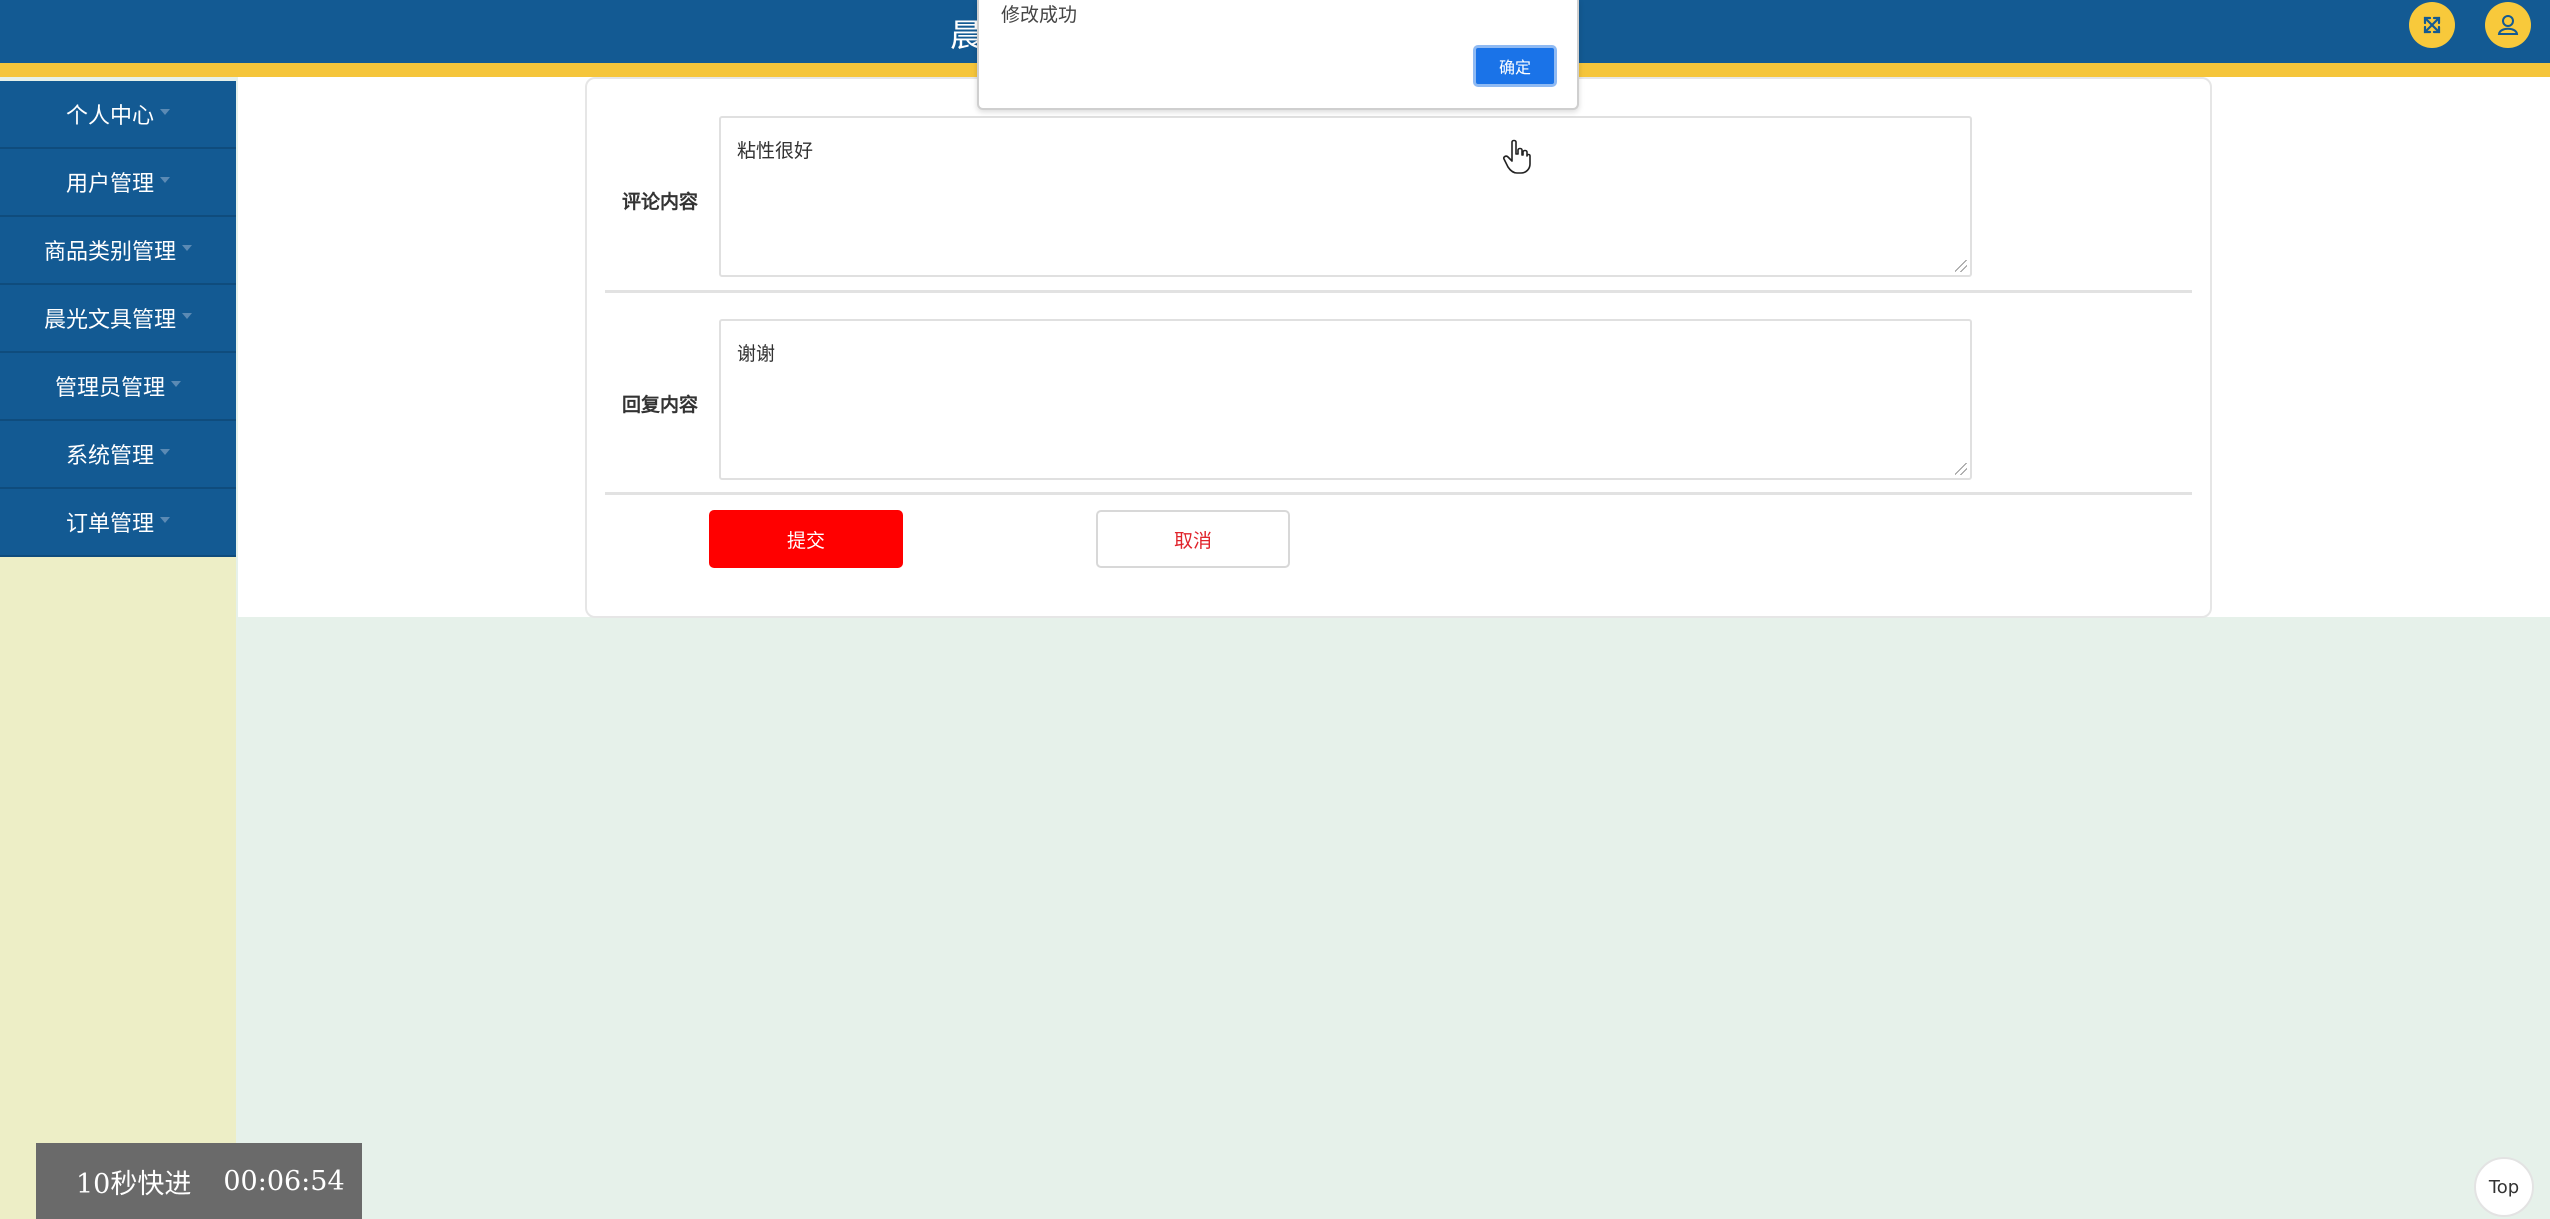 This screenshot has width=2550, height=1219. Describe the element at coordinates (775, 151) in the screenshot. I see `comment-text: 粘性很好` at that location.